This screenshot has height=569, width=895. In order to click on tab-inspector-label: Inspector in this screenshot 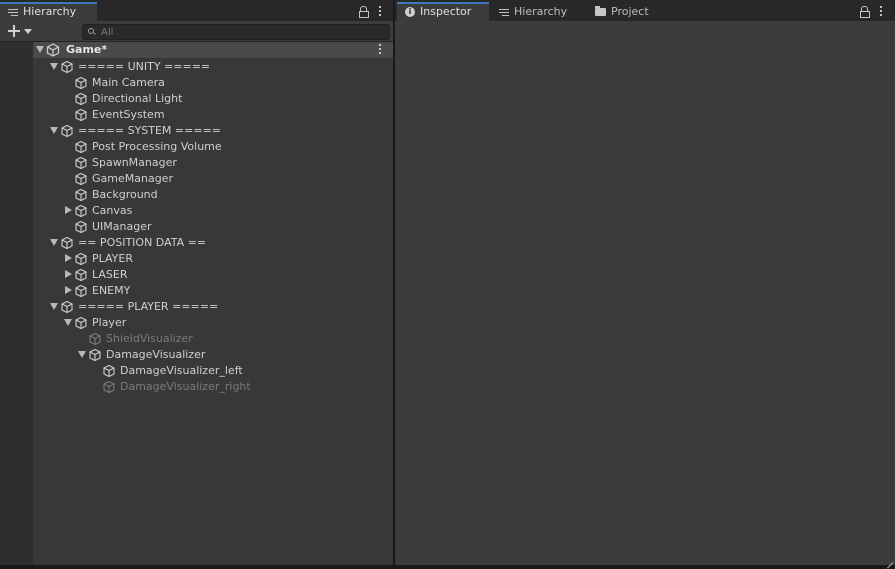, I will do `click(446, 11)`.